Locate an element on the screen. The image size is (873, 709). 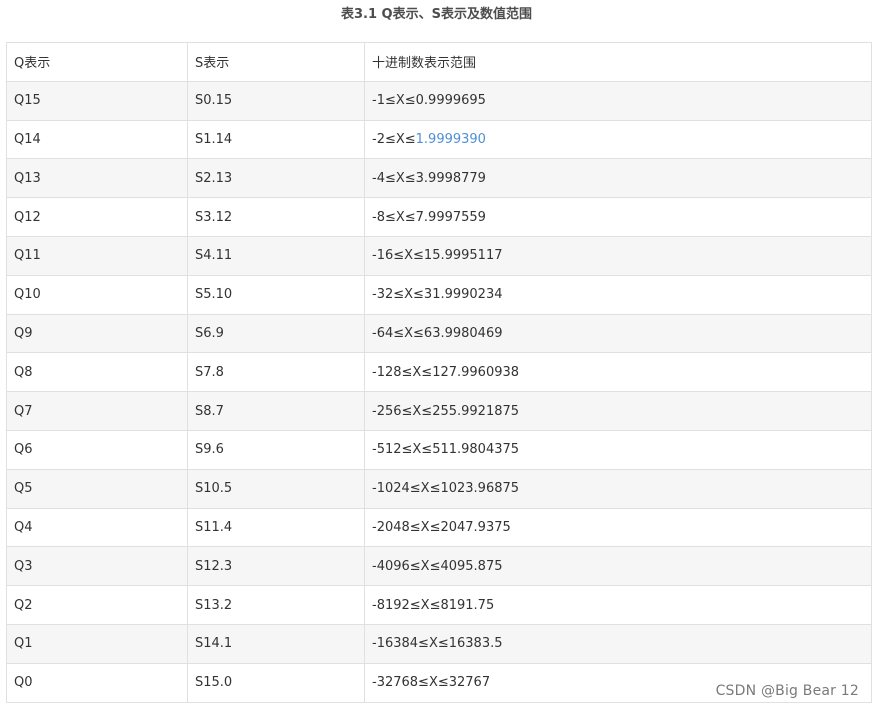
table-row: Q15 S0.15 -1≤X≤0.9999695 is located at coordinates (439, 100).